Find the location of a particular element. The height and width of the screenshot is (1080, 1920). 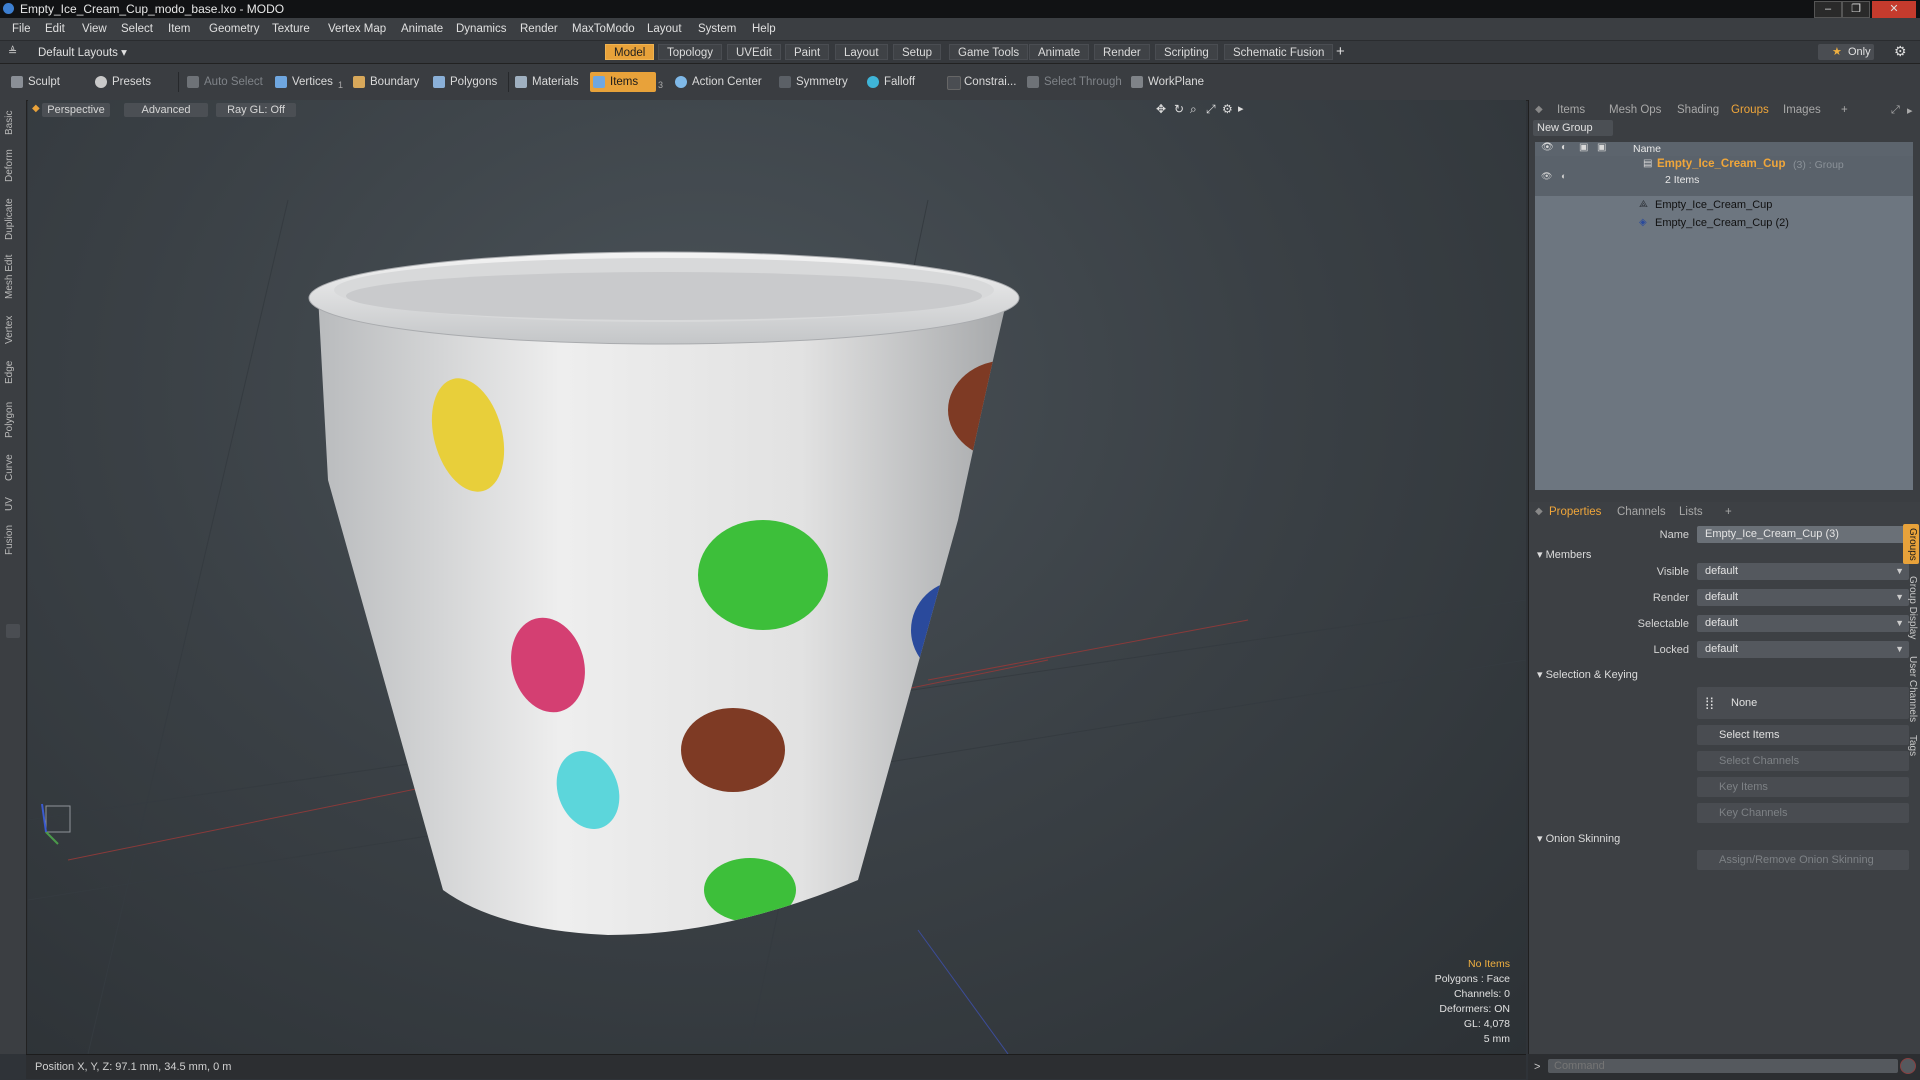

presets-button: Presets is located at coordinates (132, 82).